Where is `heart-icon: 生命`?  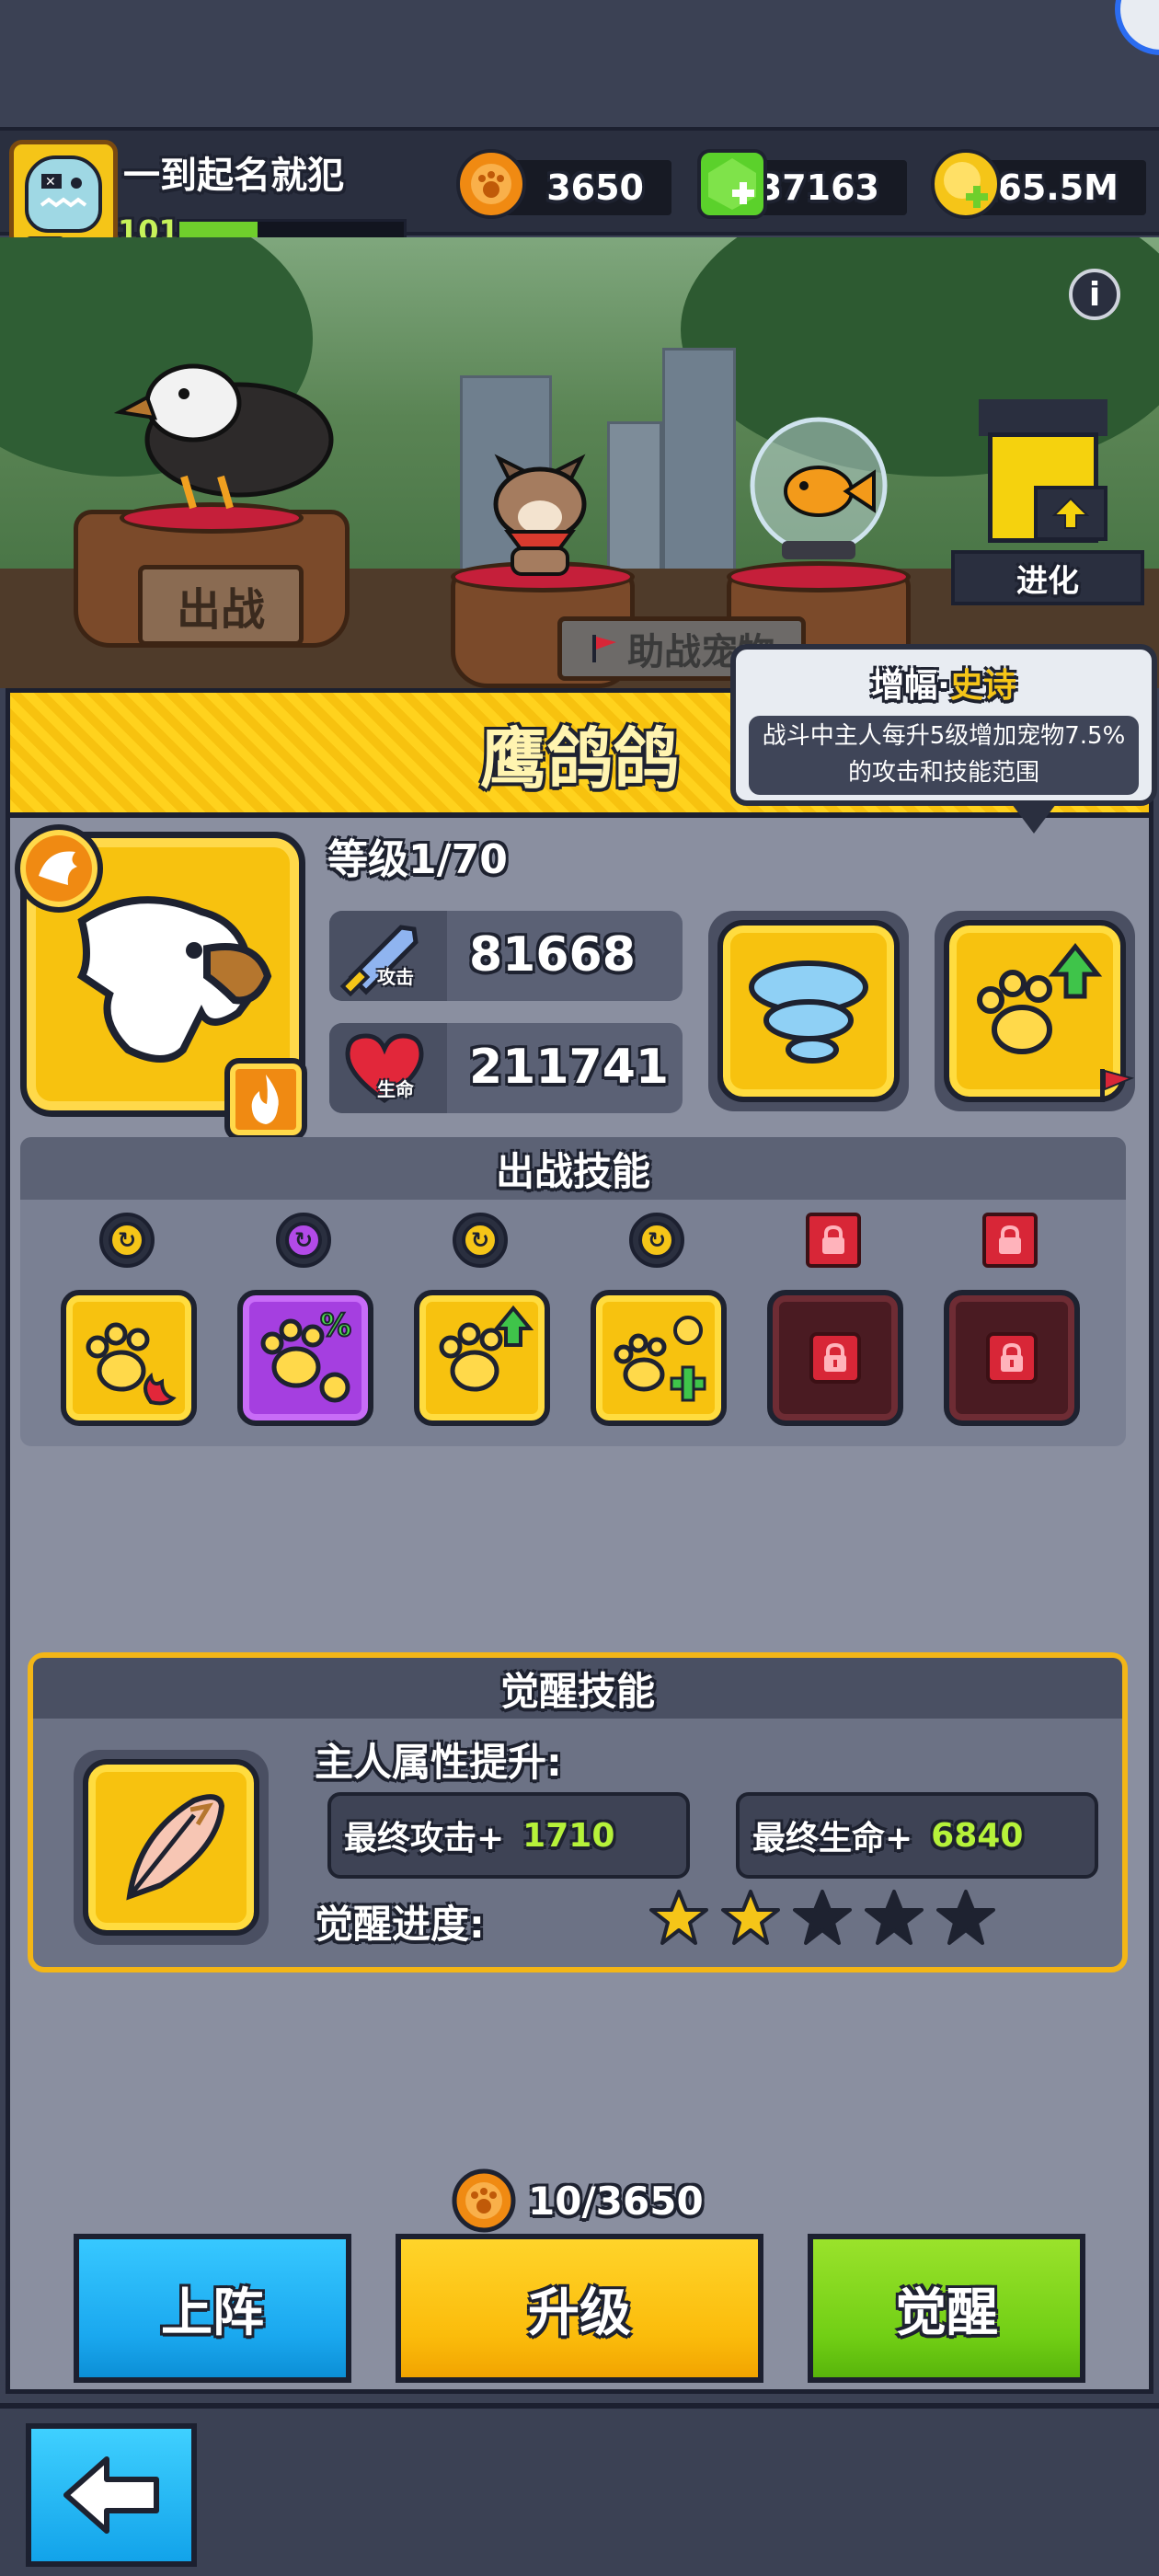 heart-icon: 生命 is located at coordinates (388, 1068).